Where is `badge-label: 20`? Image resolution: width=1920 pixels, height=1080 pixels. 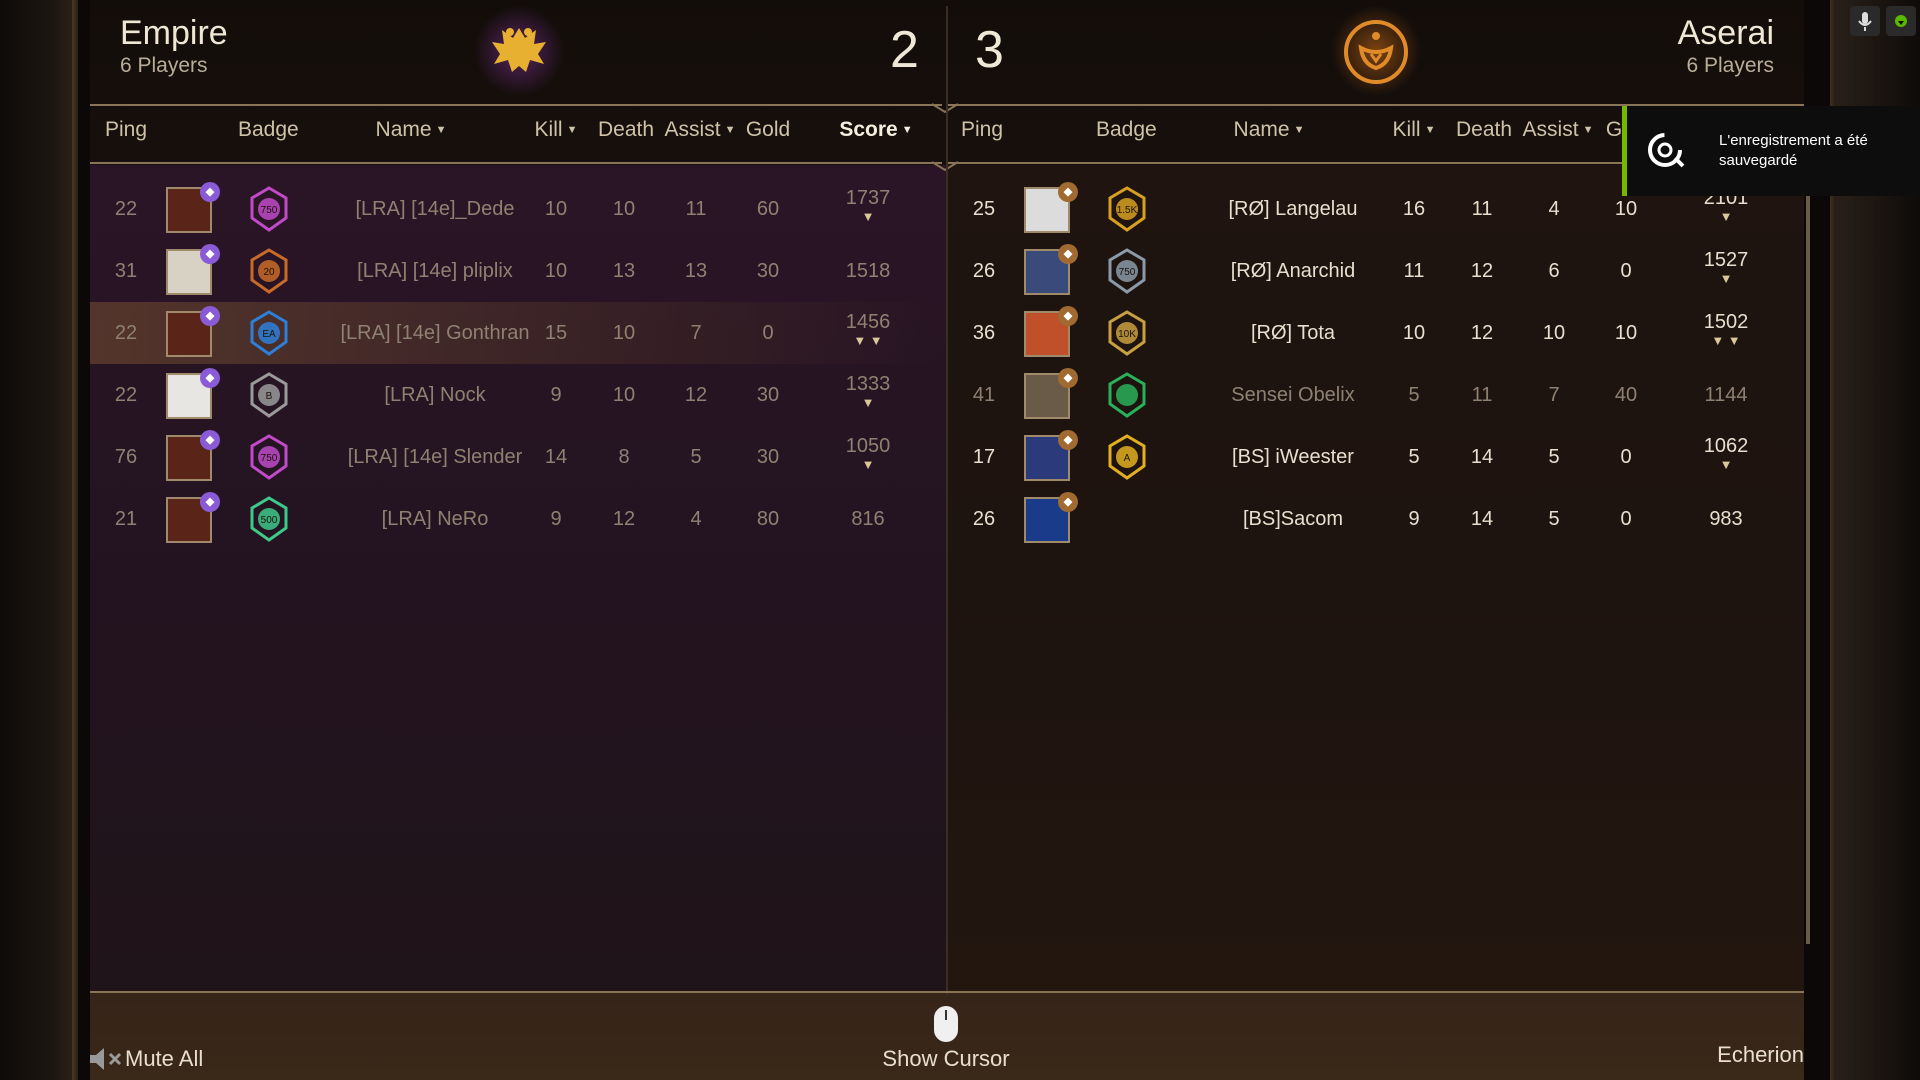
badge-label: 20 is located at coordinates (269, 272).